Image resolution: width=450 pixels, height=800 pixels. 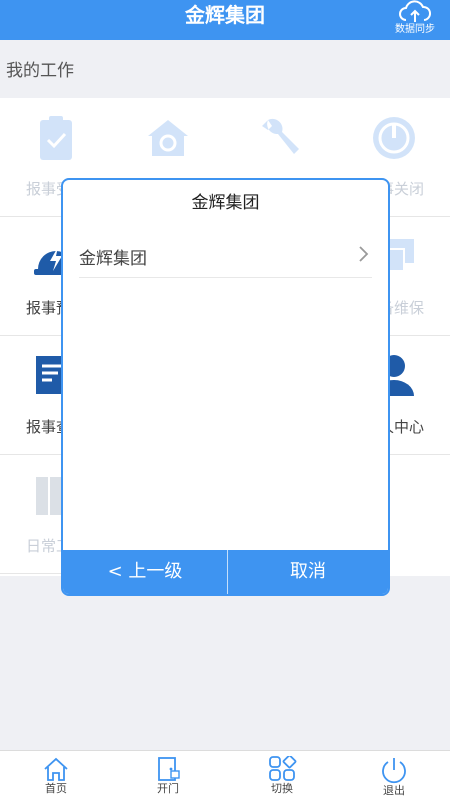 What do you see at coordinates (40, 71) in the screenshot?
I see `section-title: 我的工作` at bounding box center [40, 71].